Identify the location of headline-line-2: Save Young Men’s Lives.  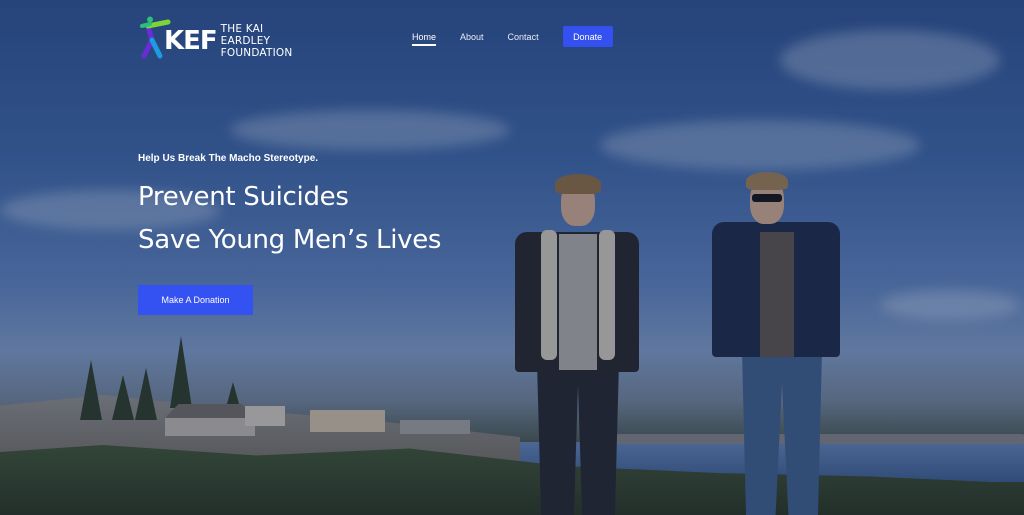
(290, 240).